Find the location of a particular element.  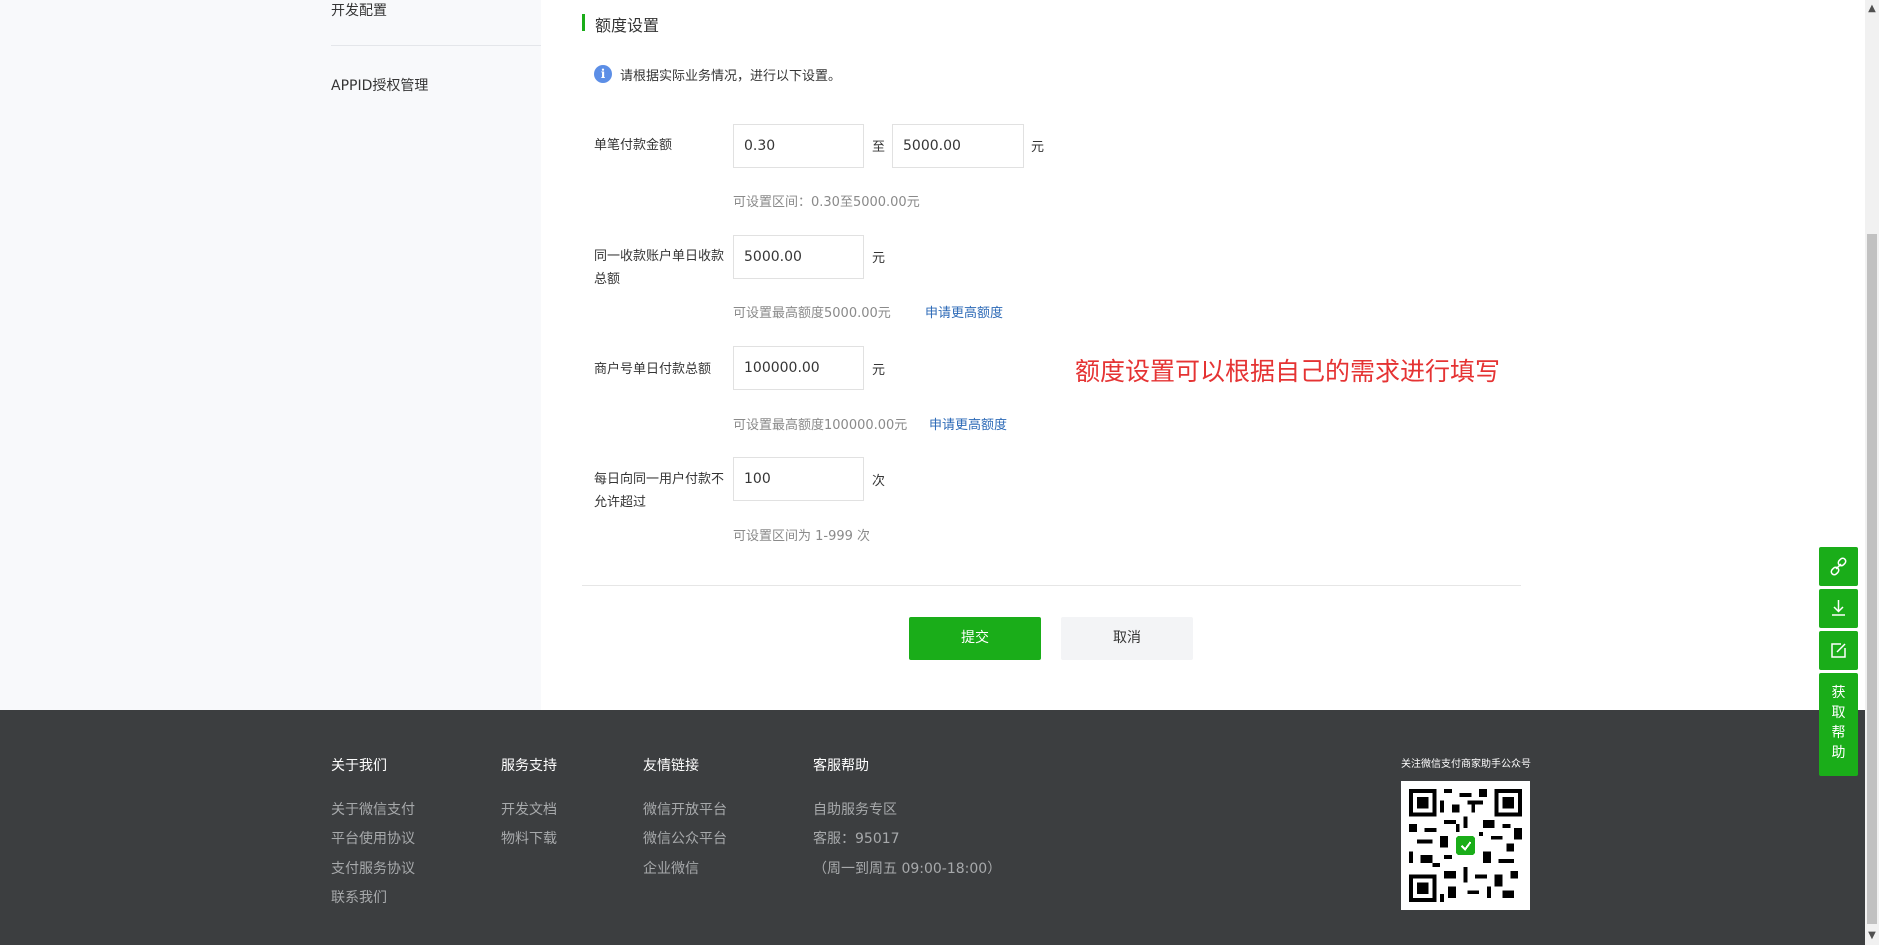

single-payment-hint: 可设置区间：0.30至5000.00元 is located at coordinates (826, 202).